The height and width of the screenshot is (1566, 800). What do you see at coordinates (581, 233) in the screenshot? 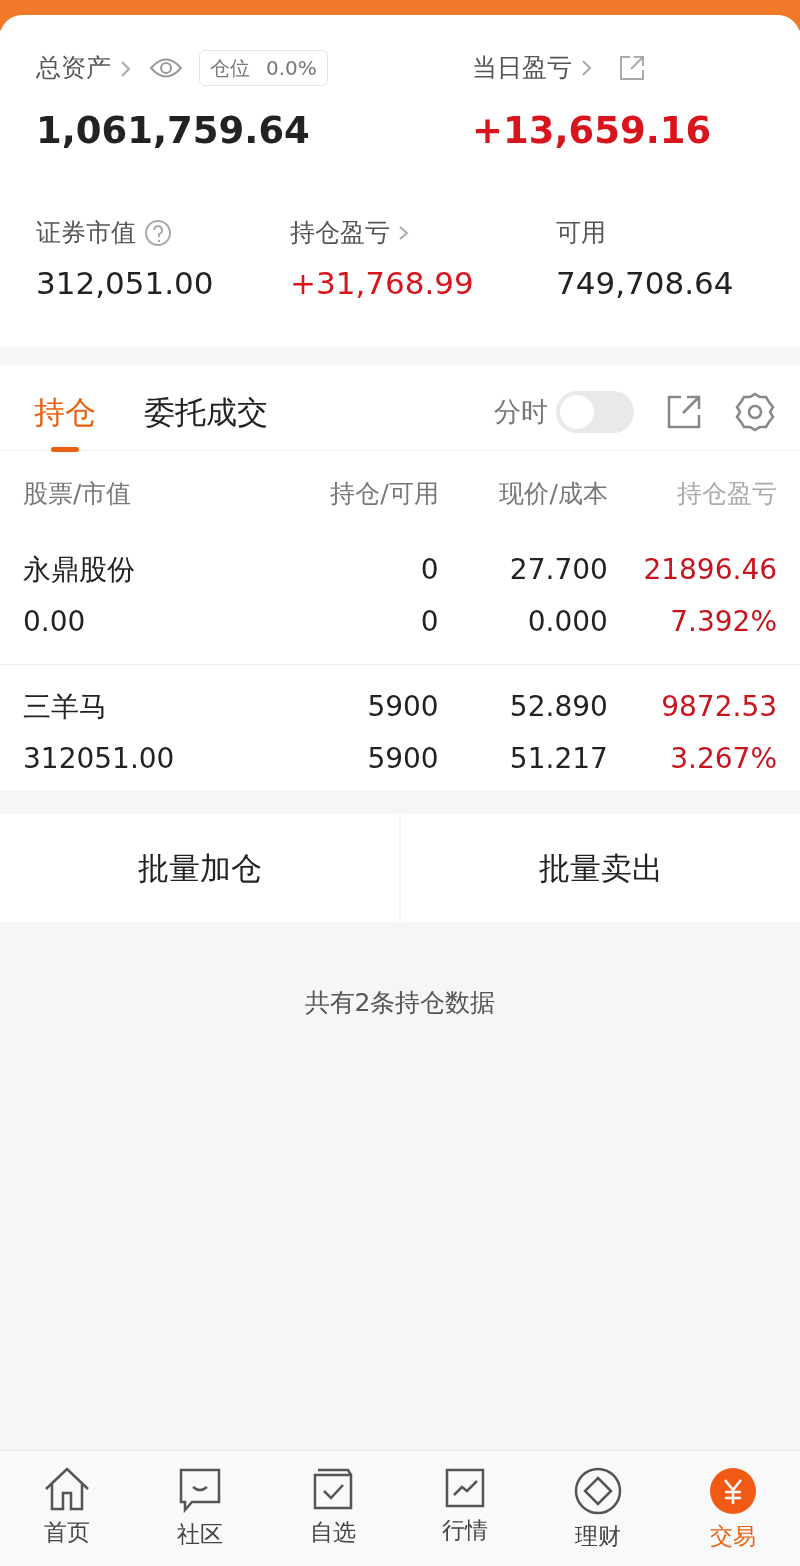
I see `stat-label: 可用` at bounding box center [581, 233].